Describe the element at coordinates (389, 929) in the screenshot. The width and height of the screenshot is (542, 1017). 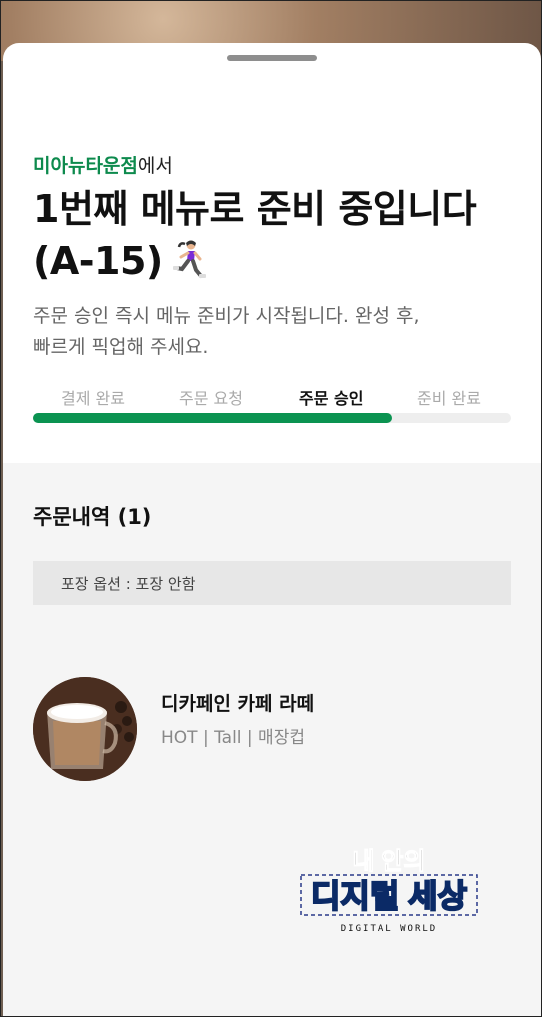
I see `svg-text: DIGITAL WORLD` at that location.